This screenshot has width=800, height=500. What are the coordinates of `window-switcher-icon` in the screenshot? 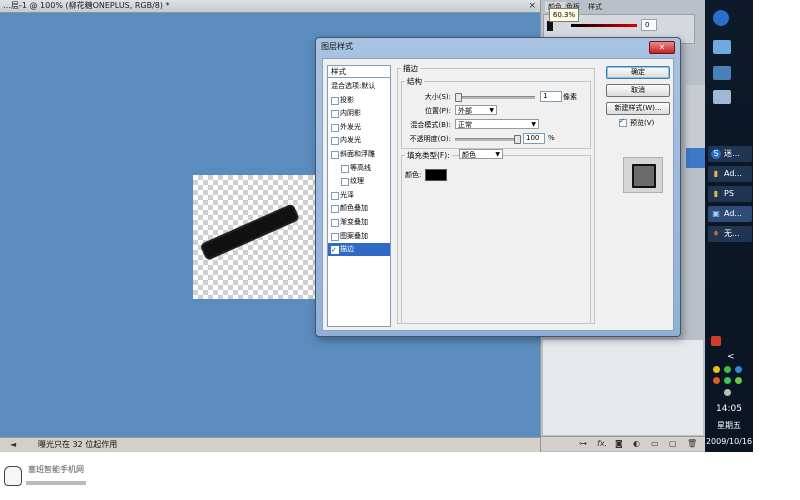 It's located at (722, 73).